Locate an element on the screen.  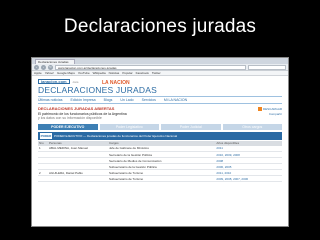
bookmark-item: YouTube is located at coordinates (84, 73).